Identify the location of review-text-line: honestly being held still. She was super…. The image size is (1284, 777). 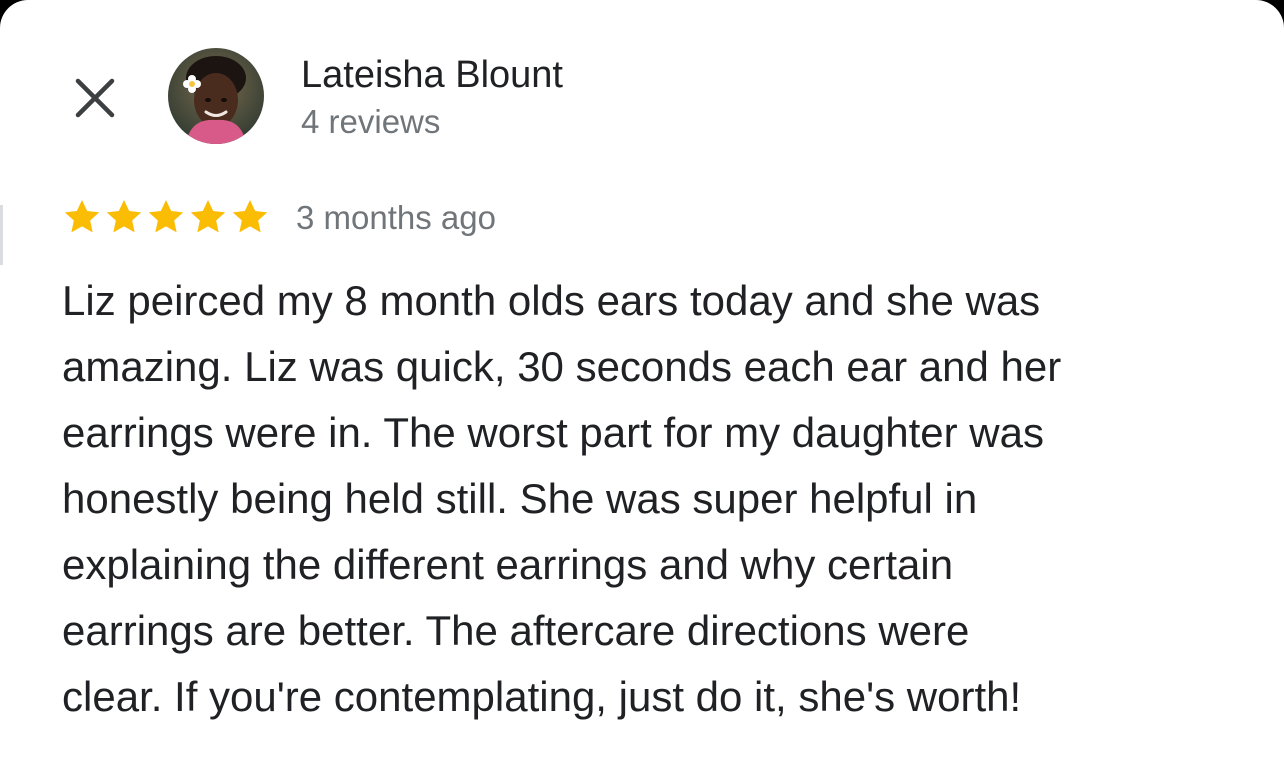
(520, 498).